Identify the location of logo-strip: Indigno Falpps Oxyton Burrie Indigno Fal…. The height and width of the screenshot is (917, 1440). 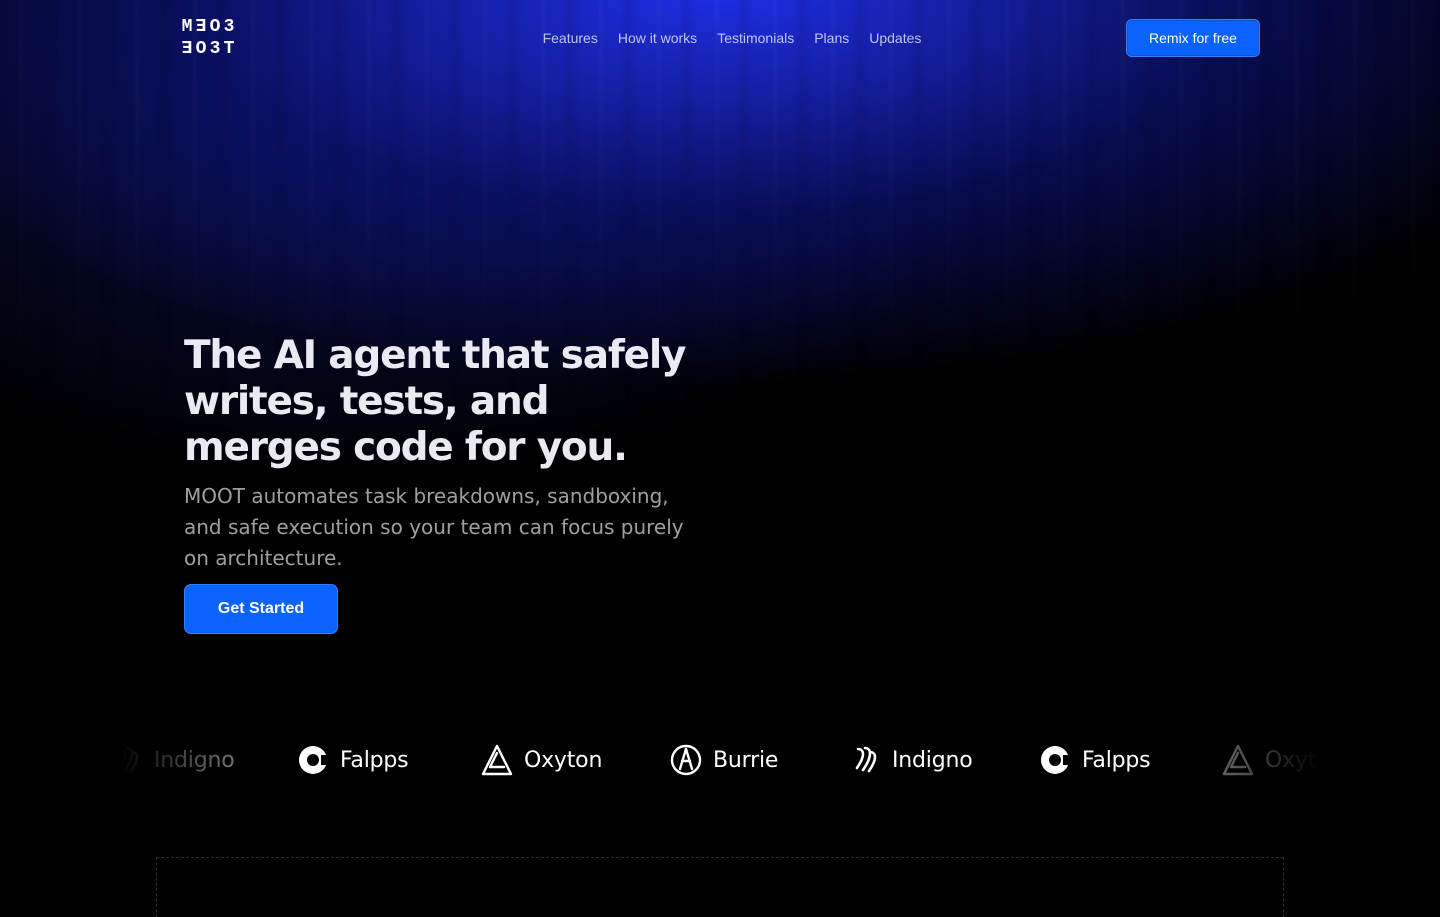
(720, 760).